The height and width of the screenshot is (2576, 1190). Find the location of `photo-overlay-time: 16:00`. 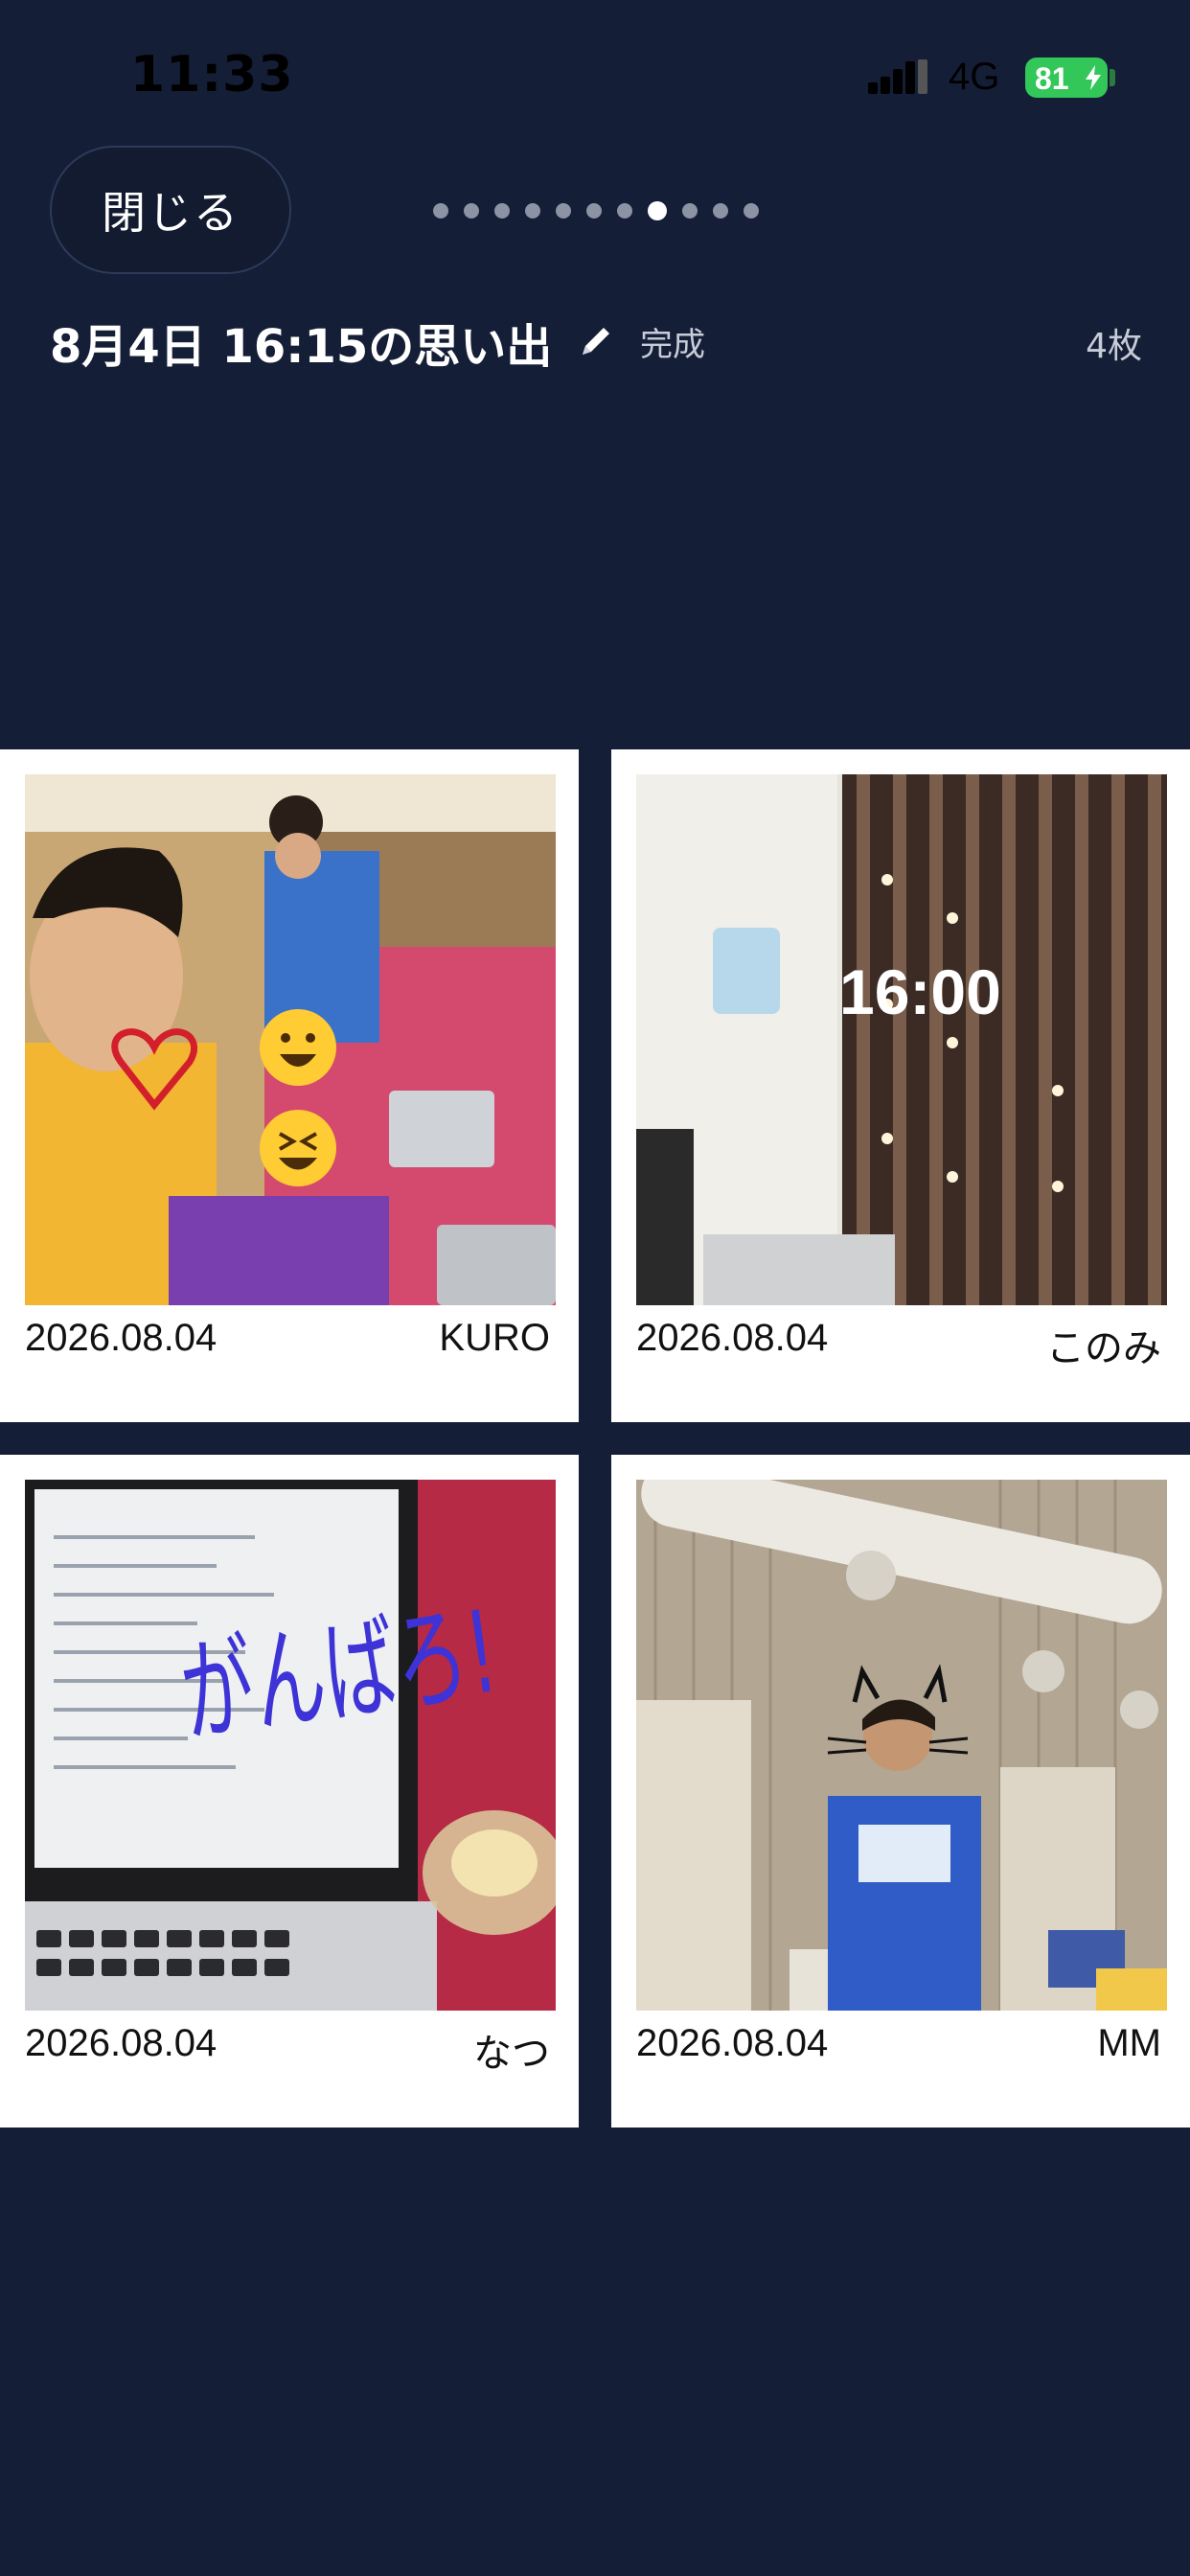

photo-overlay-time: 16:00 is located at coordinates (920, 992).